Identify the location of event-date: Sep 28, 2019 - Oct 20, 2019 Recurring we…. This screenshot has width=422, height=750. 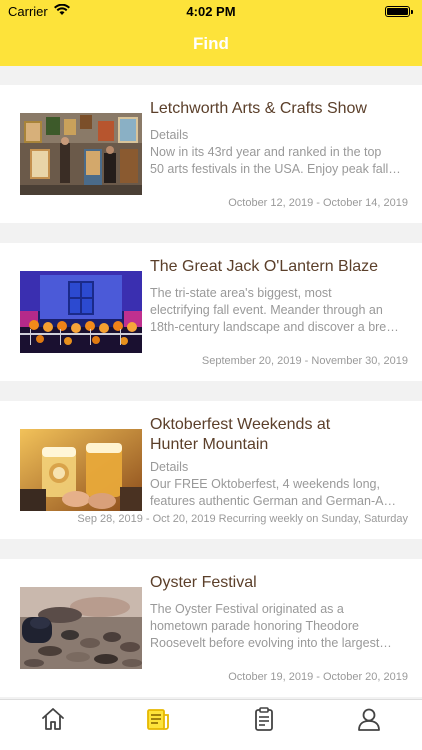
(242, 519).